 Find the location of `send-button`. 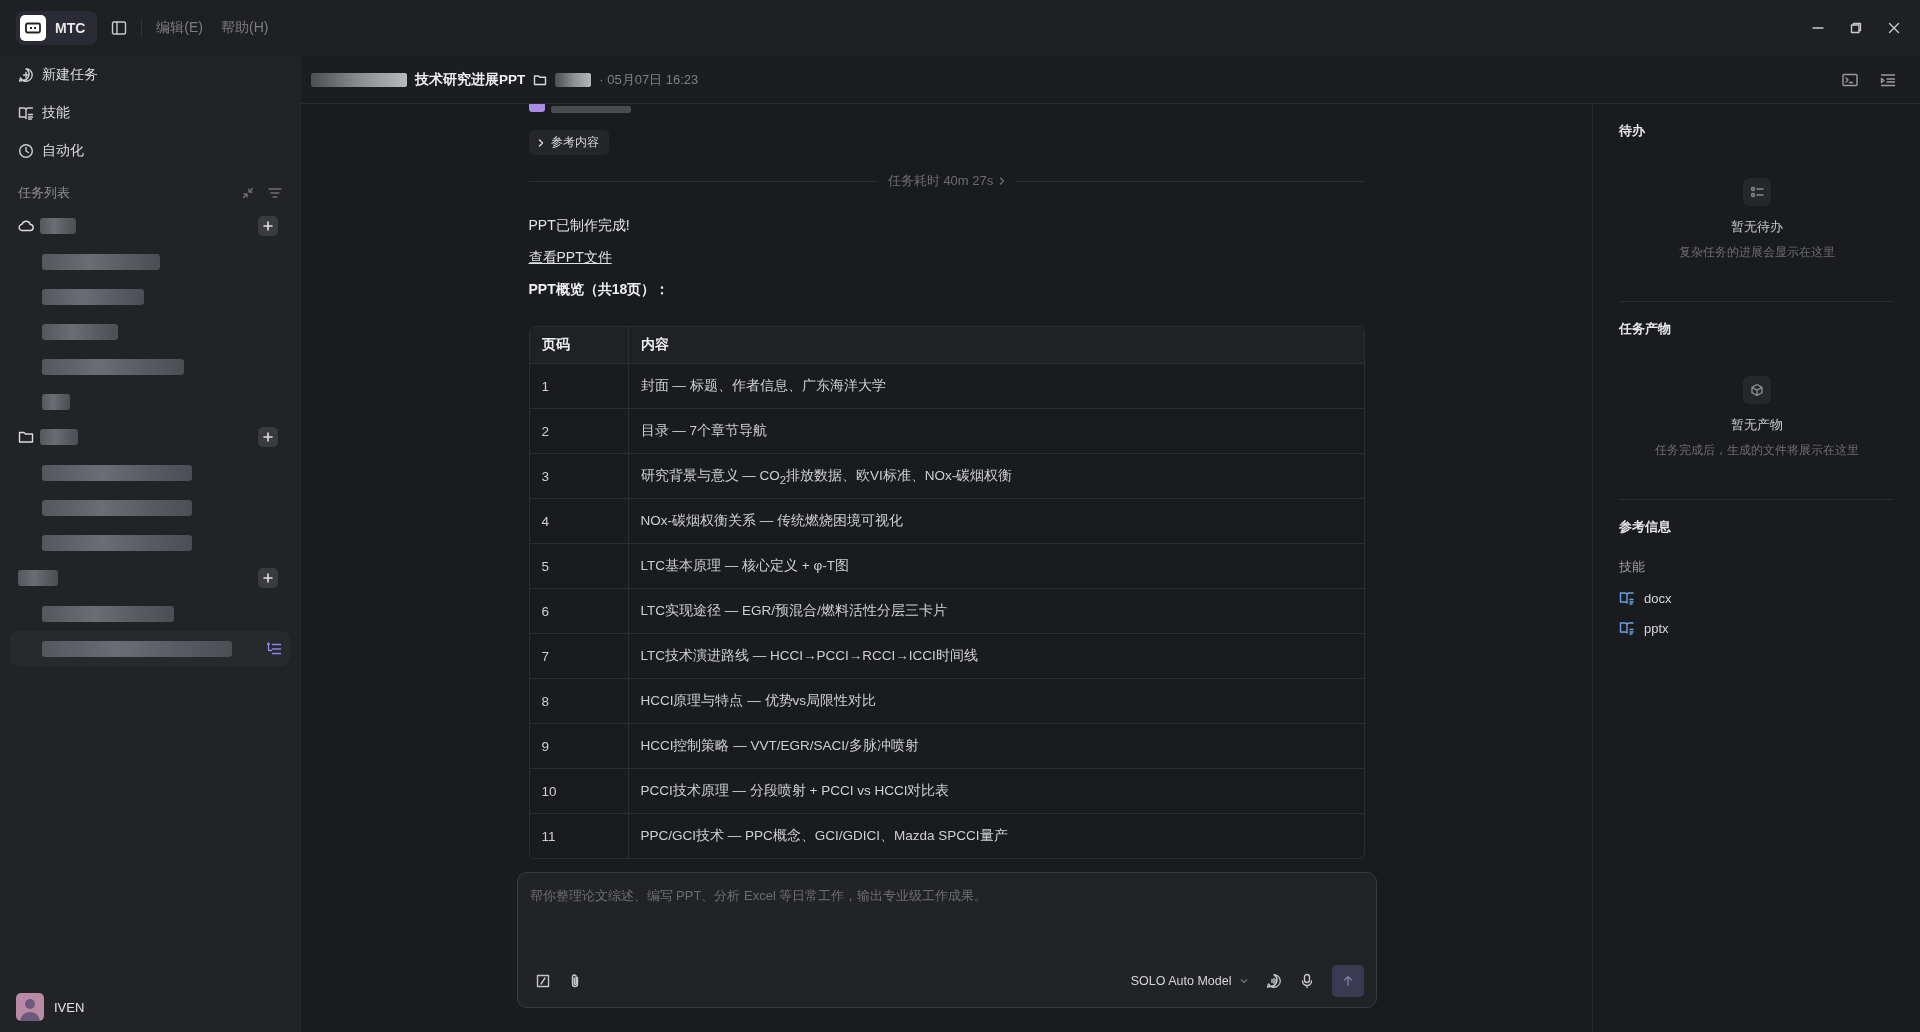

send-button is located at coordinates (1347, 981).